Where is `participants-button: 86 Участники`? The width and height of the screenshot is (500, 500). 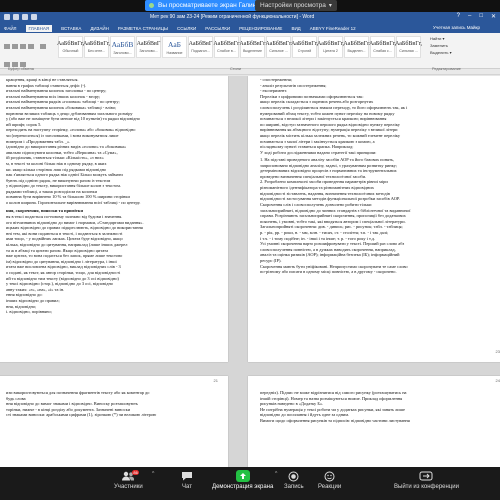 participants-button: 86 Участники is located at coordinates (128, 480).